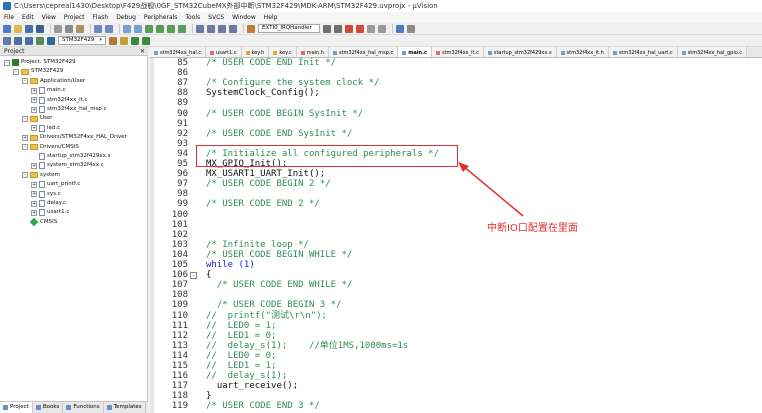 This screenshot has height=413, width=762. What do you see at coordinates (338, 28) in the screenshot?
I see `incremental-find-icon` at bounding box center [338, 28].